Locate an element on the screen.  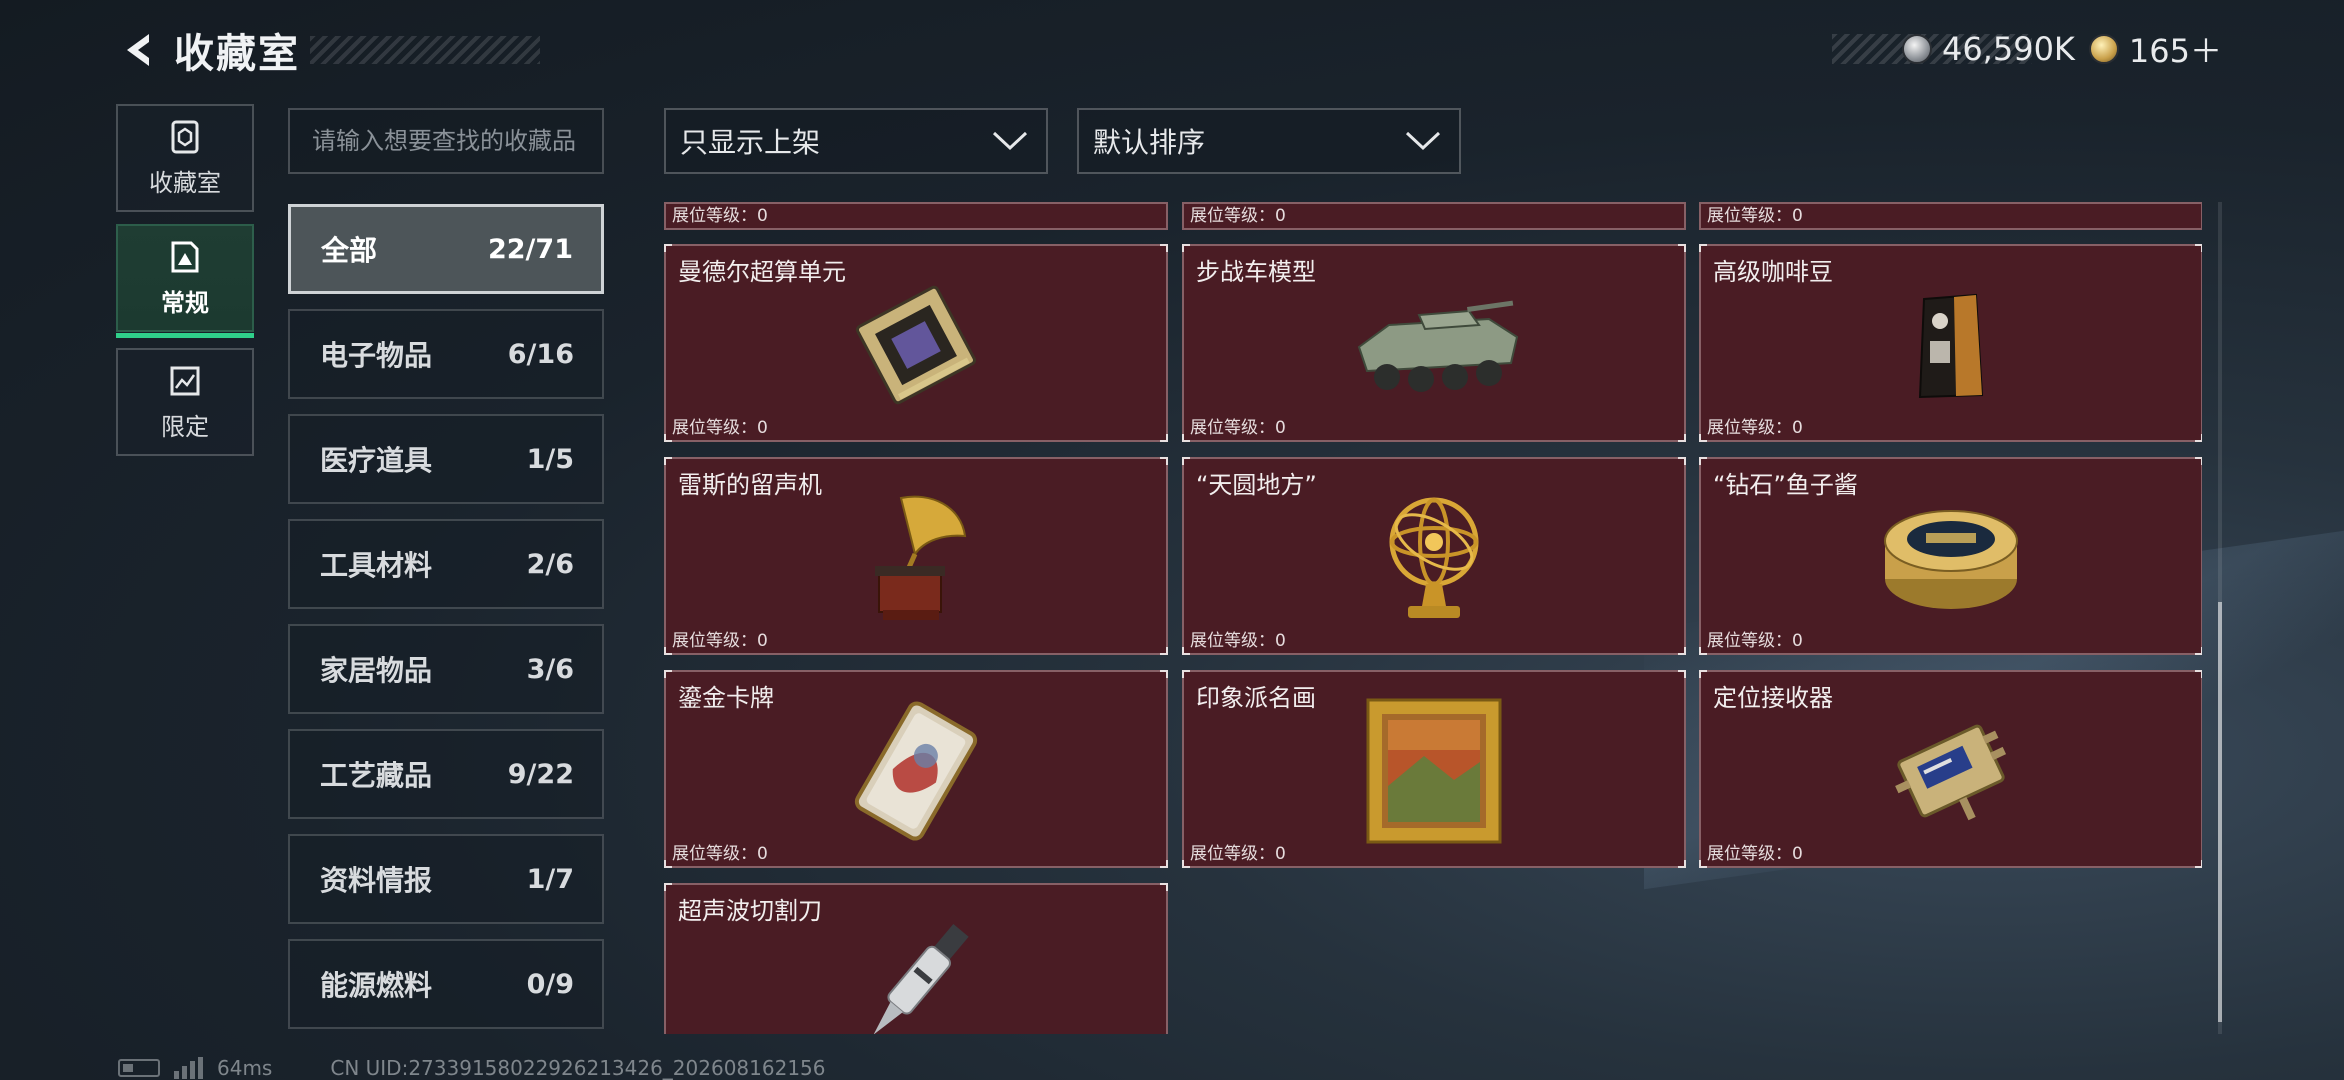
ultrasonic-knife-icon is located at coordinates (916, 972).